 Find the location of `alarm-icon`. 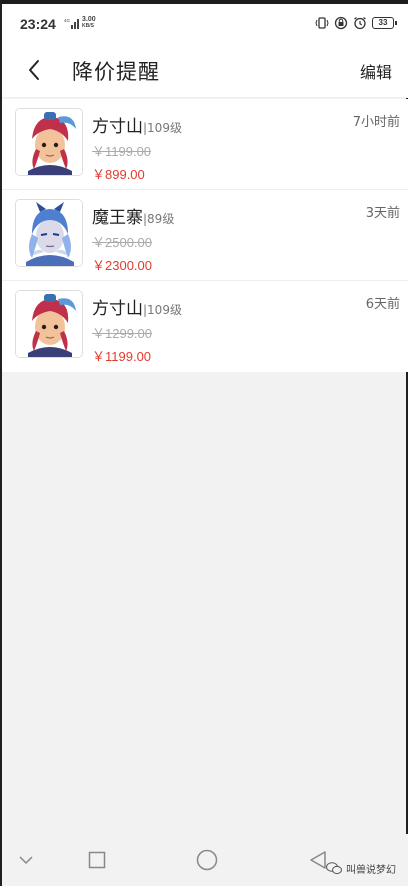

alarm-icon is located at coordinates (360, 23).